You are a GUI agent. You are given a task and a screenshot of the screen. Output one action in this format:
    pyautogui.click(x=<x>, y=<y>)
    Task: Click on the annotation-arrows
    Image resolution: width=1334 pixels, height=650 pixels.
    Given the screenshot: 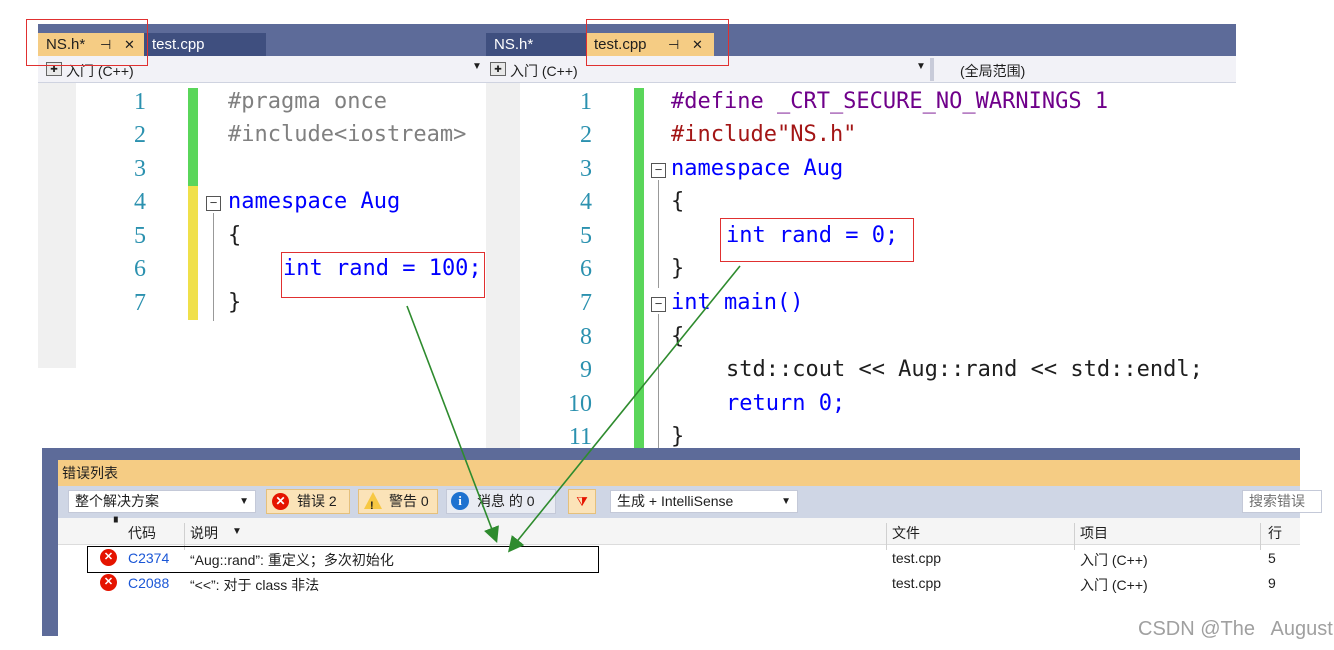 What is the action you would take?
    pyautogui.click(x=573, y=409)
    